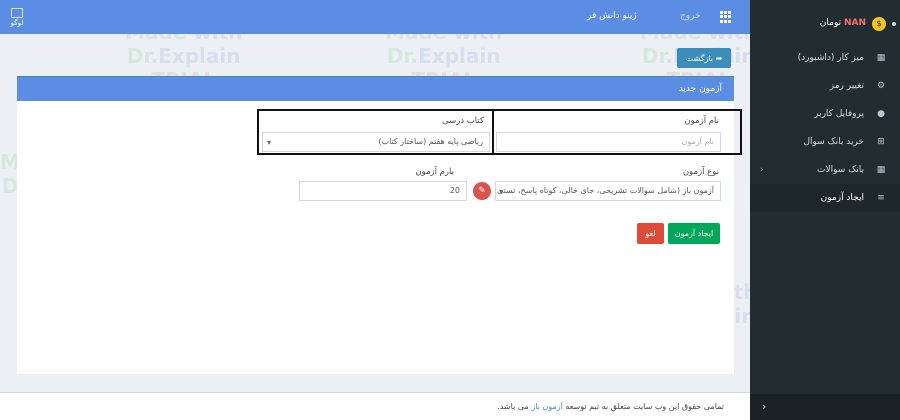 The height and width of the screenshot is (420, 900). What do you see at coordinates (881, 198) in the screenshot?
I see `list-icon: ≡` at bounding box center [881, 198].